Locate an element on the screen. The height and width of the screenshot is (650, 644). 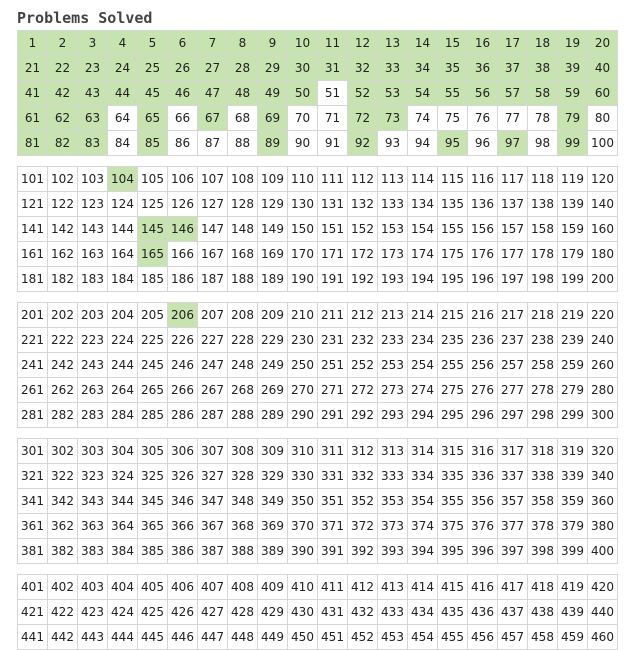
problem-cell: 441 is located at coordinates (32, 637).